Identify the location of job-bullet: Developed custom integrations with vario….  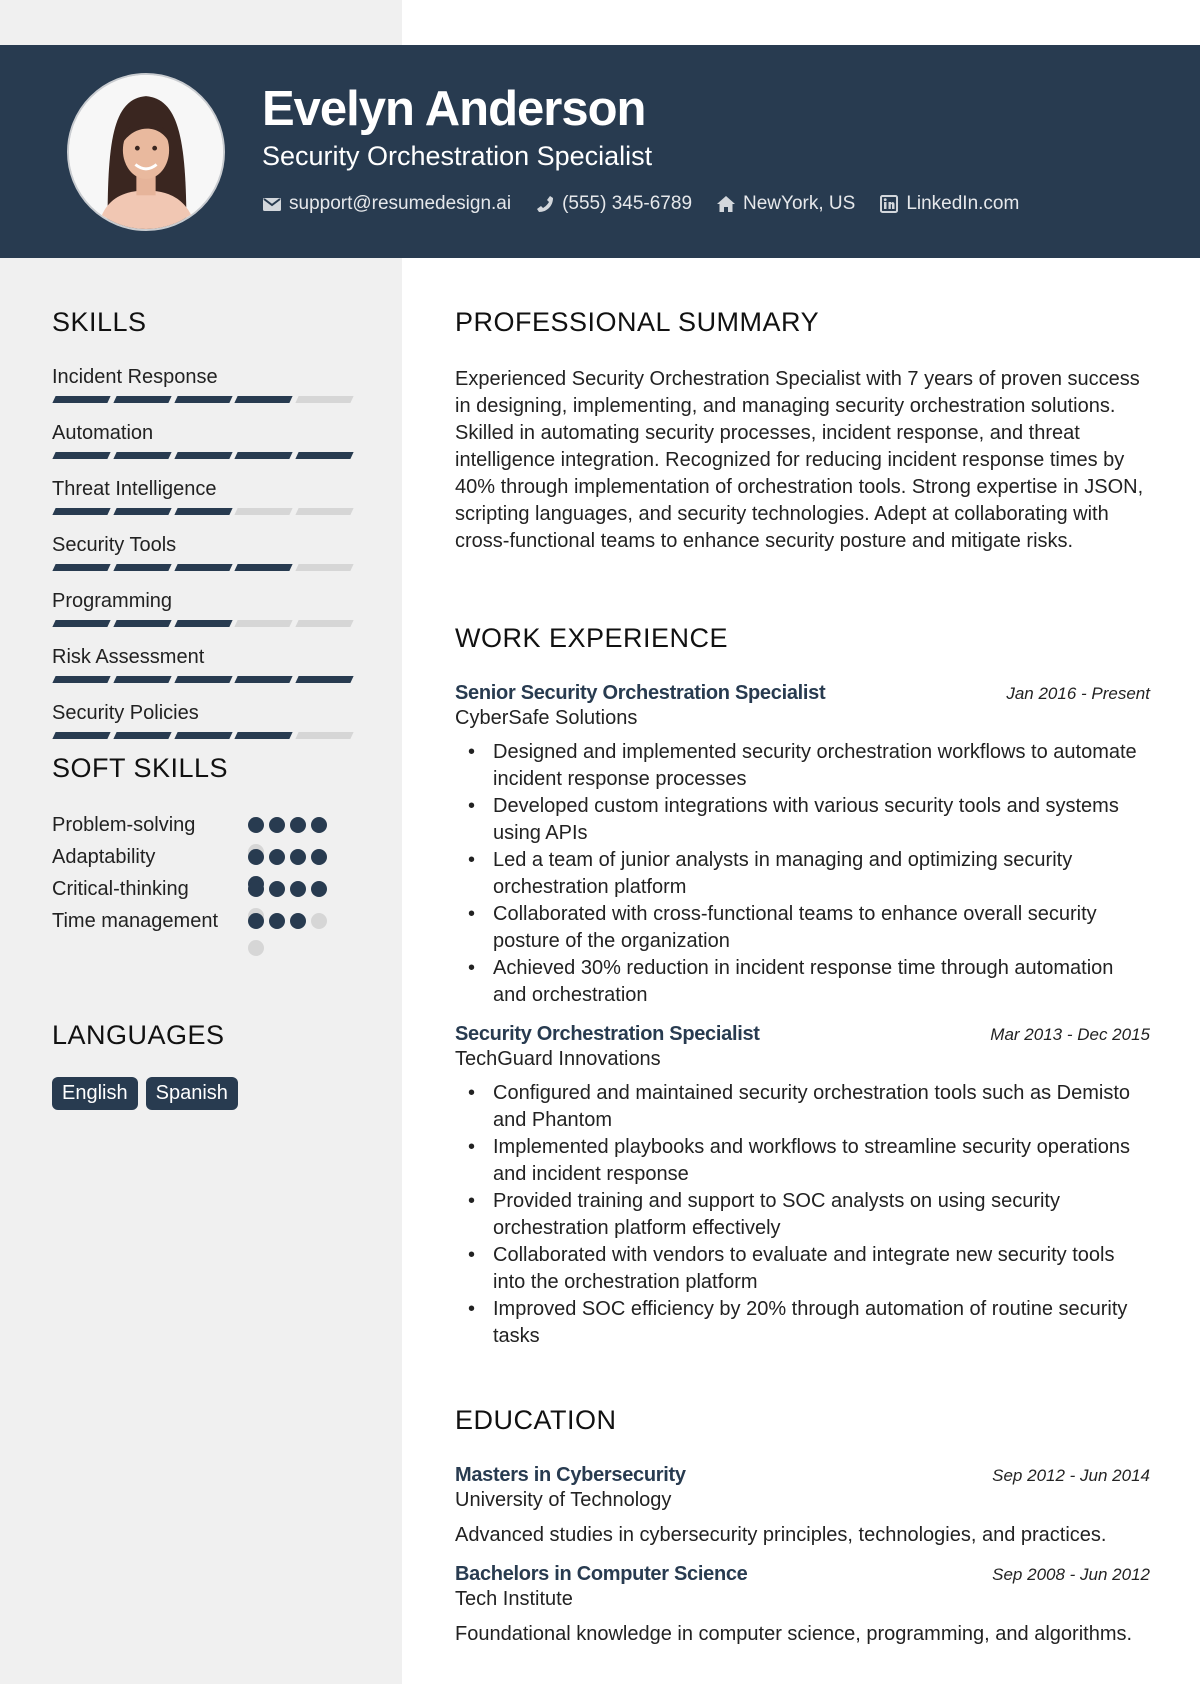
(802, 820).